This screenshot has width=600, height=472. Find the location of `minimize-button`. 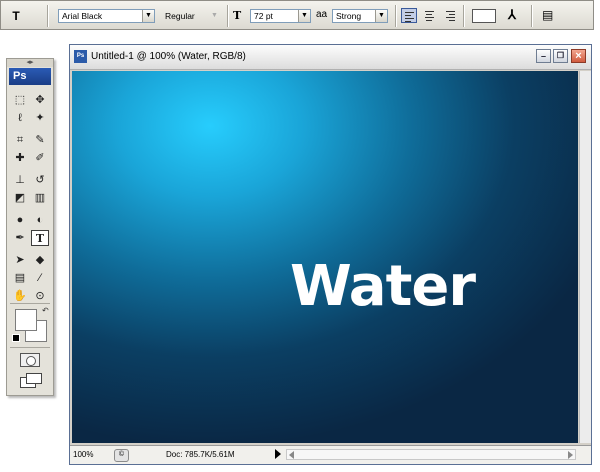

minimize-button is located at coordinates (543, 56).